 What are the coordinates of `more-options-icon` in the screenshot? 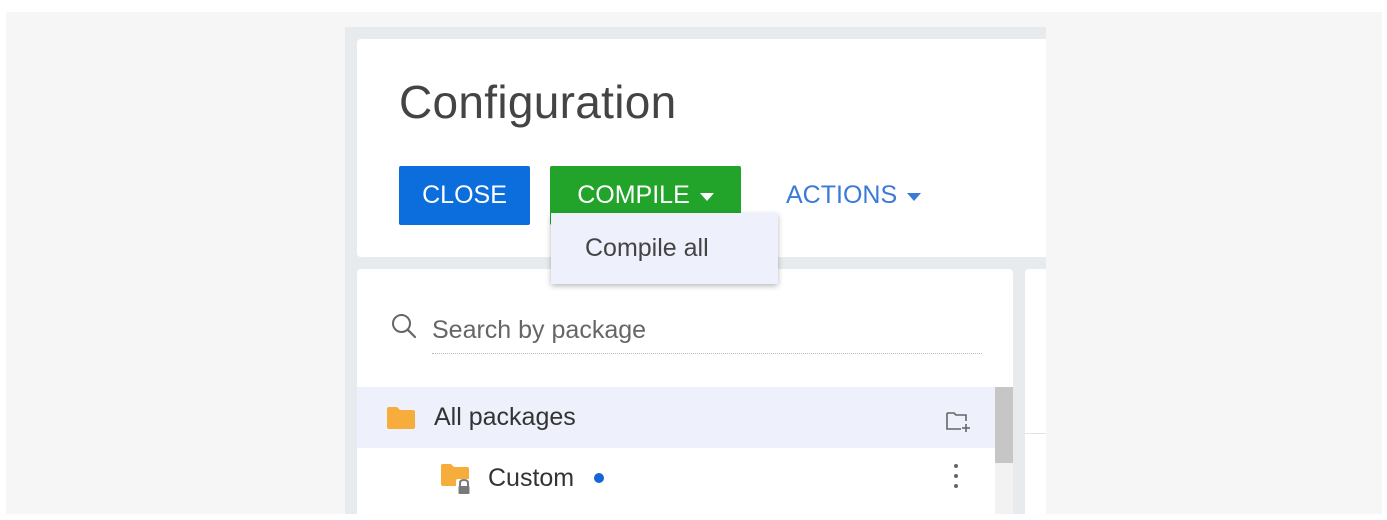 It's located at (956, 479).